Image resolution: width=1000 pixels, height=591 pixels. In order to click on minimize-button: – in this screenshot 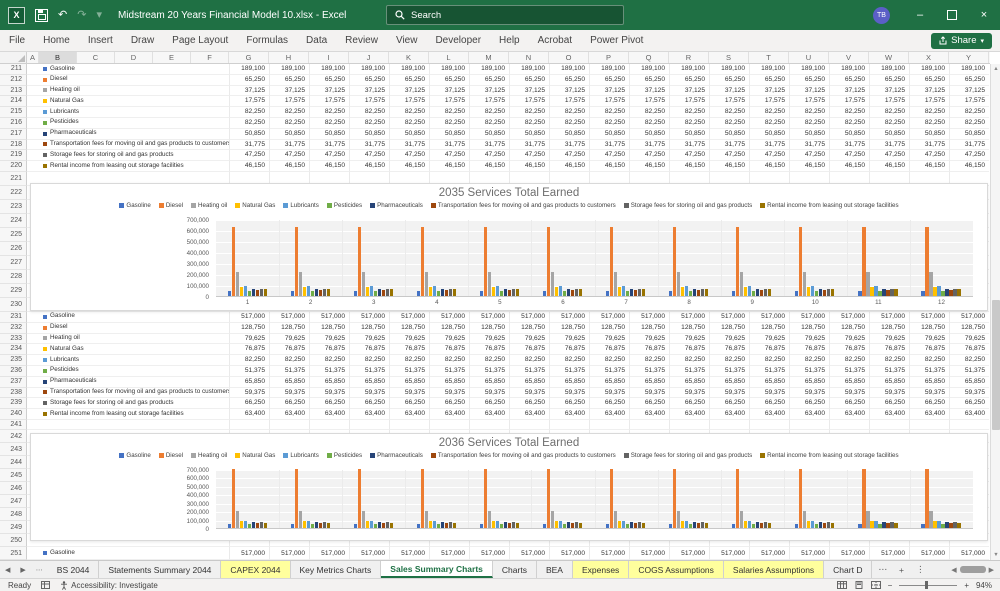, I will do `click(920, 15)`.